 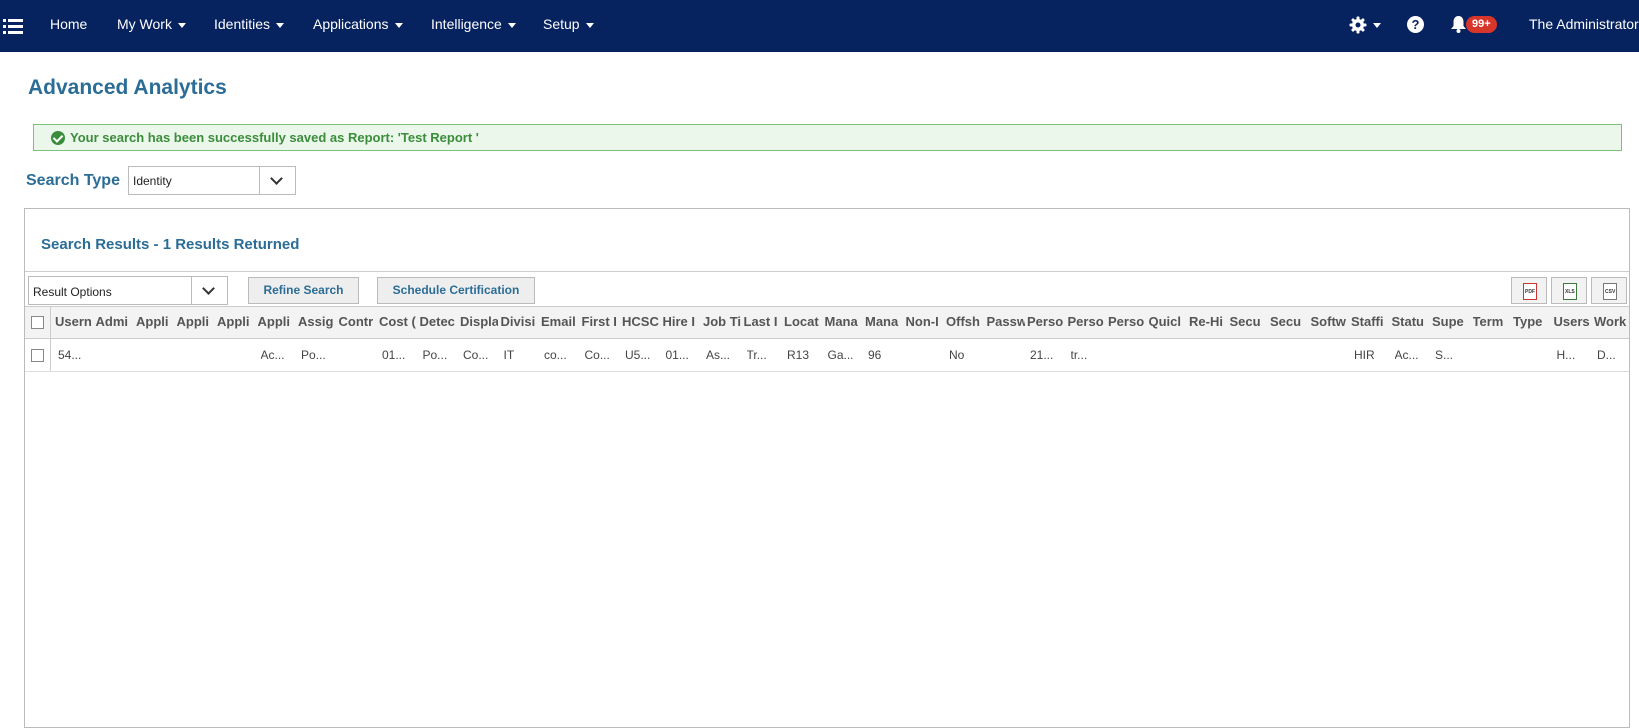 What do you see at coordinates (351, 24) in the screenshot?
I see `nav-applications-label: Applications` at bounding box center [351, 24].